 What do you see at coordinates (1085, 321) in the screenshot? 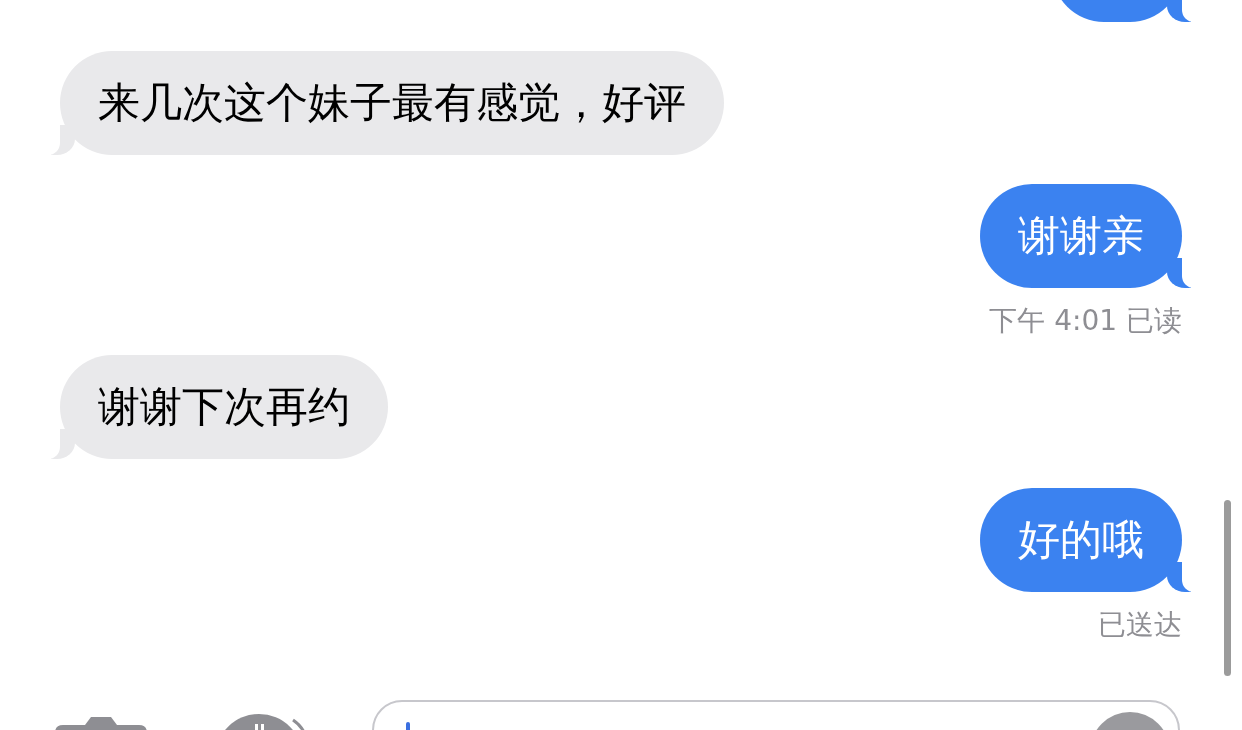
I see `message-status: 下午 4:01 已读` at bounding box center [1085, 321].